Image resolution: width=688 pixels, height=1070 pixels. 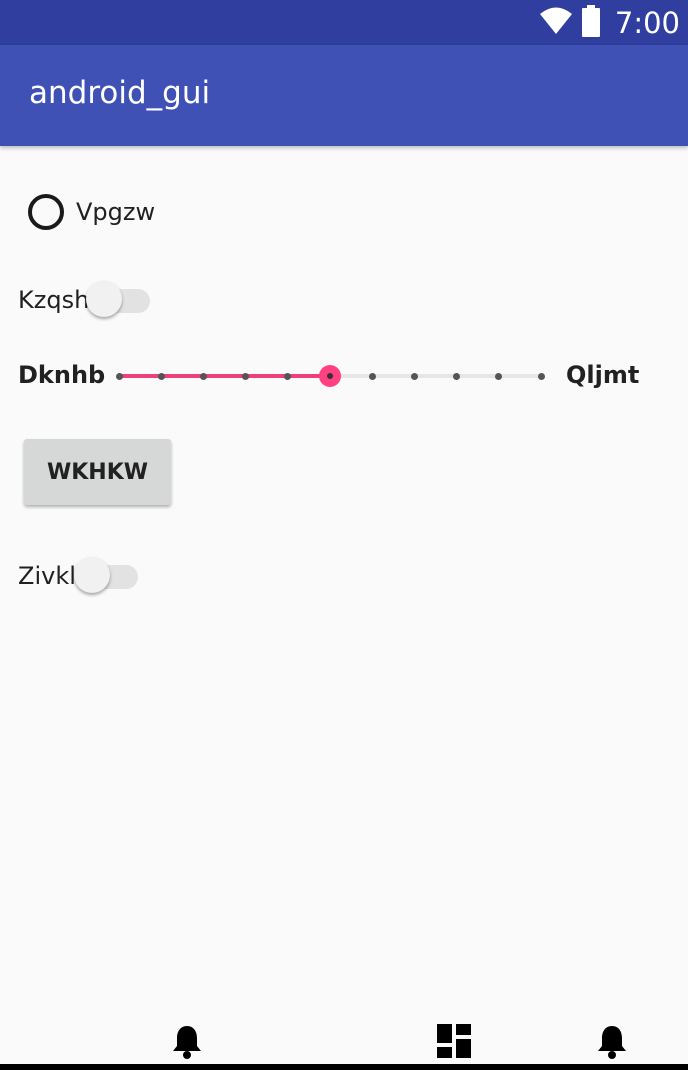 What do you see at coordinates (46, 212) in the screenshot?
I see `radio-button-icon` at bounding box center [46, 212].